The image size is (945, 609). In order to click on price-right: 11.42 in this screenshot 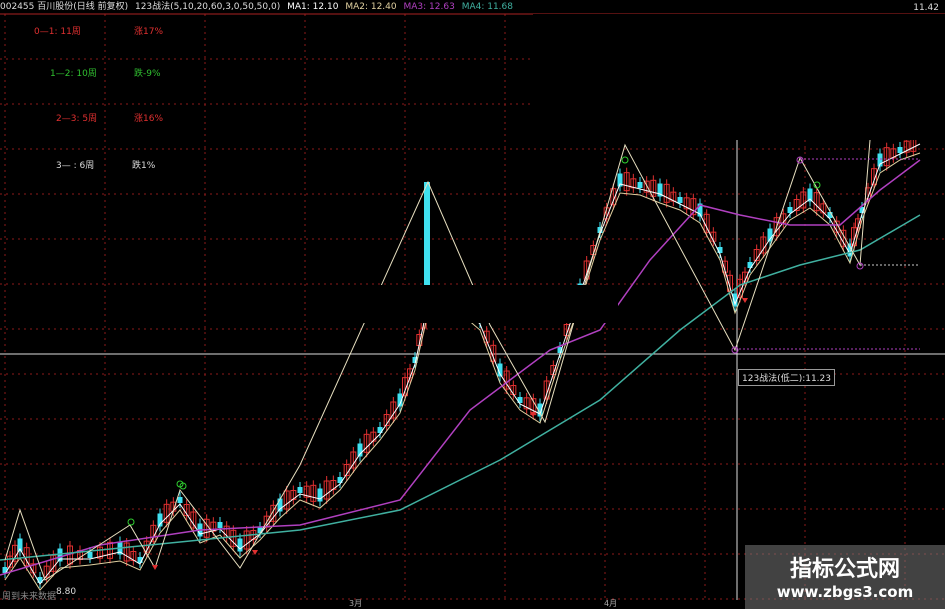, I will do `click(926, 8)`.